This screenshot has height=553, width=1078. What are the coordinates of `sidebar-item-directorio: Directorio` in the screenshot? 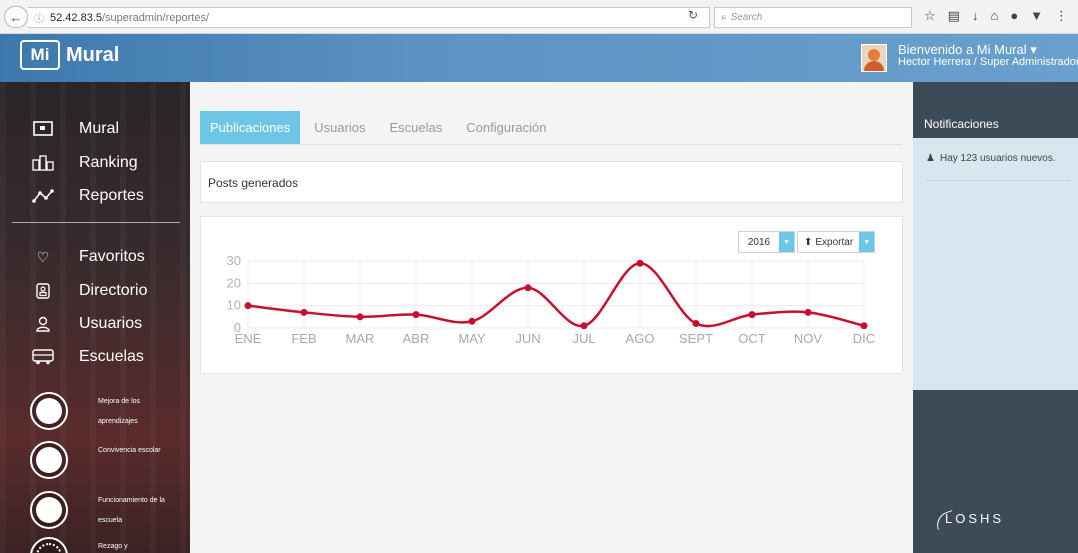 It's located at (89, 291).